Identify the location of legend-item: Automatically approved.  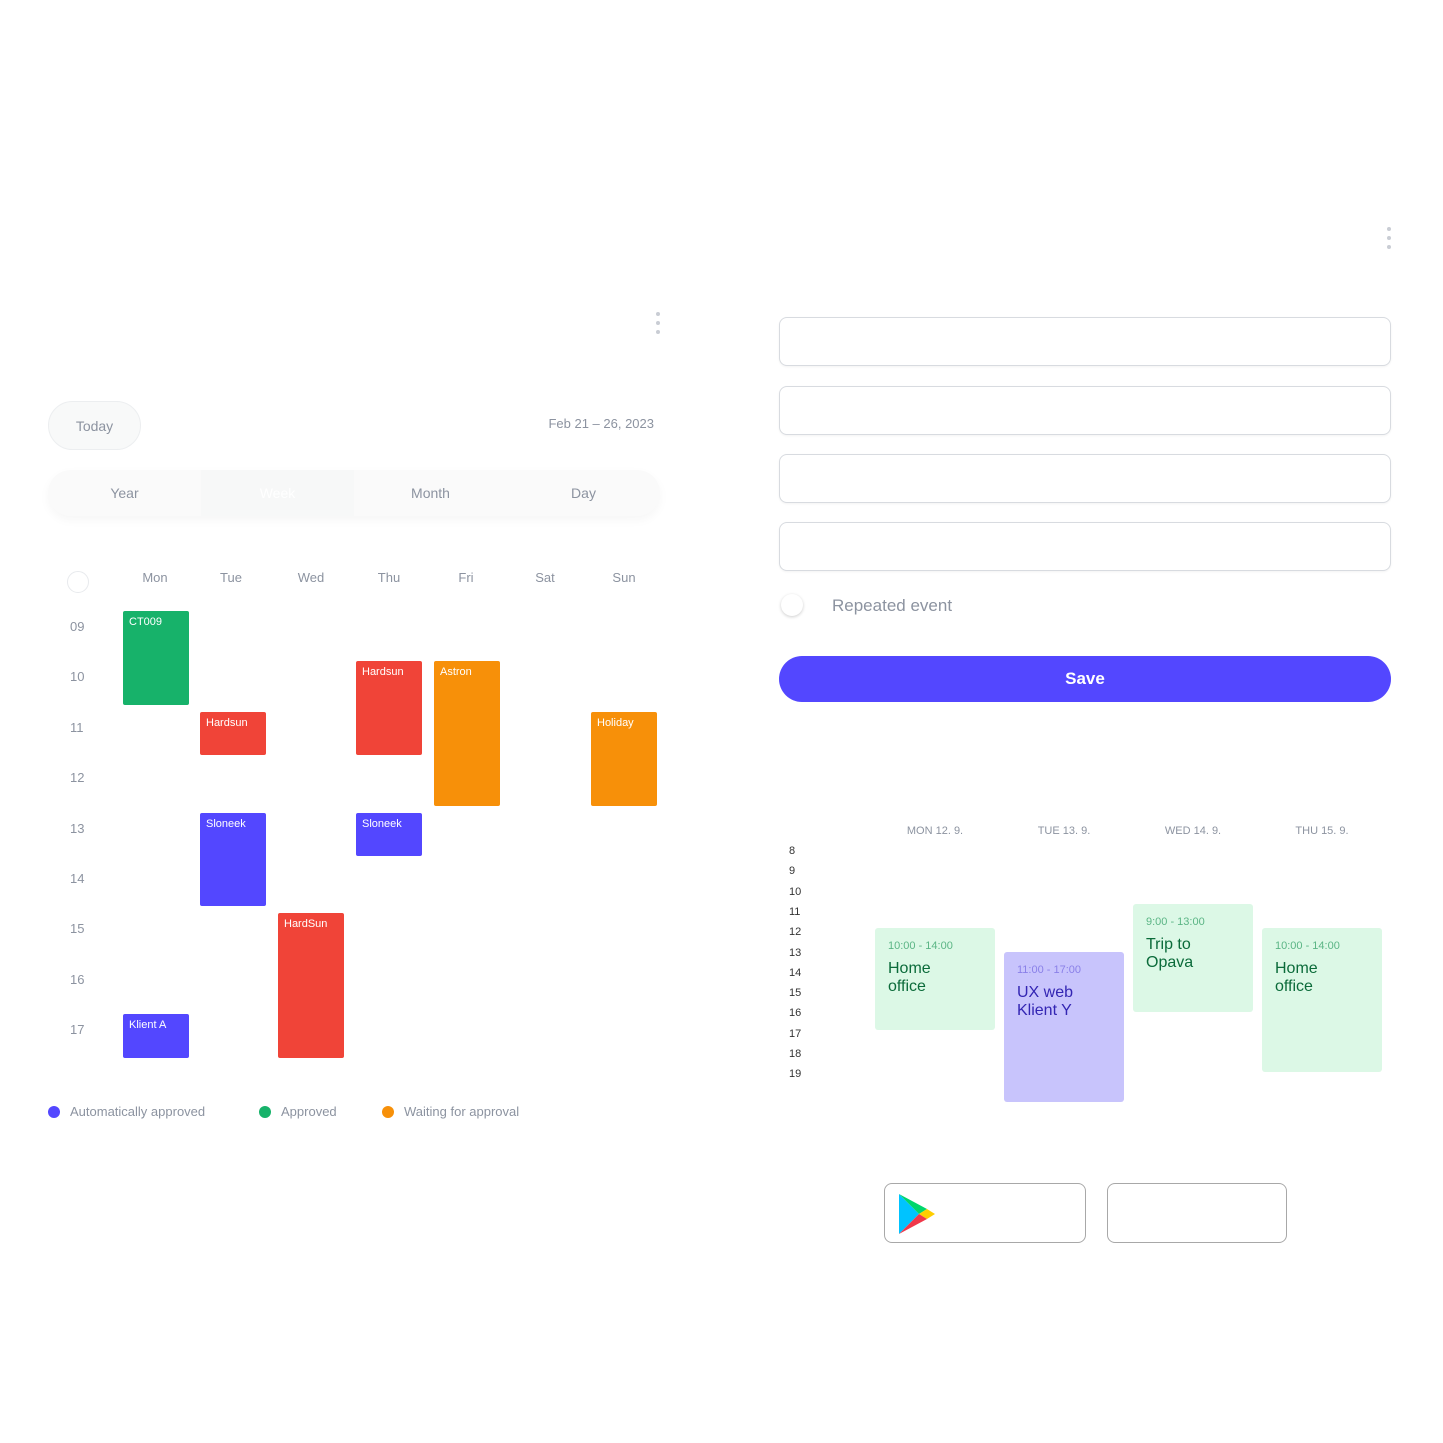
(126, 1111).